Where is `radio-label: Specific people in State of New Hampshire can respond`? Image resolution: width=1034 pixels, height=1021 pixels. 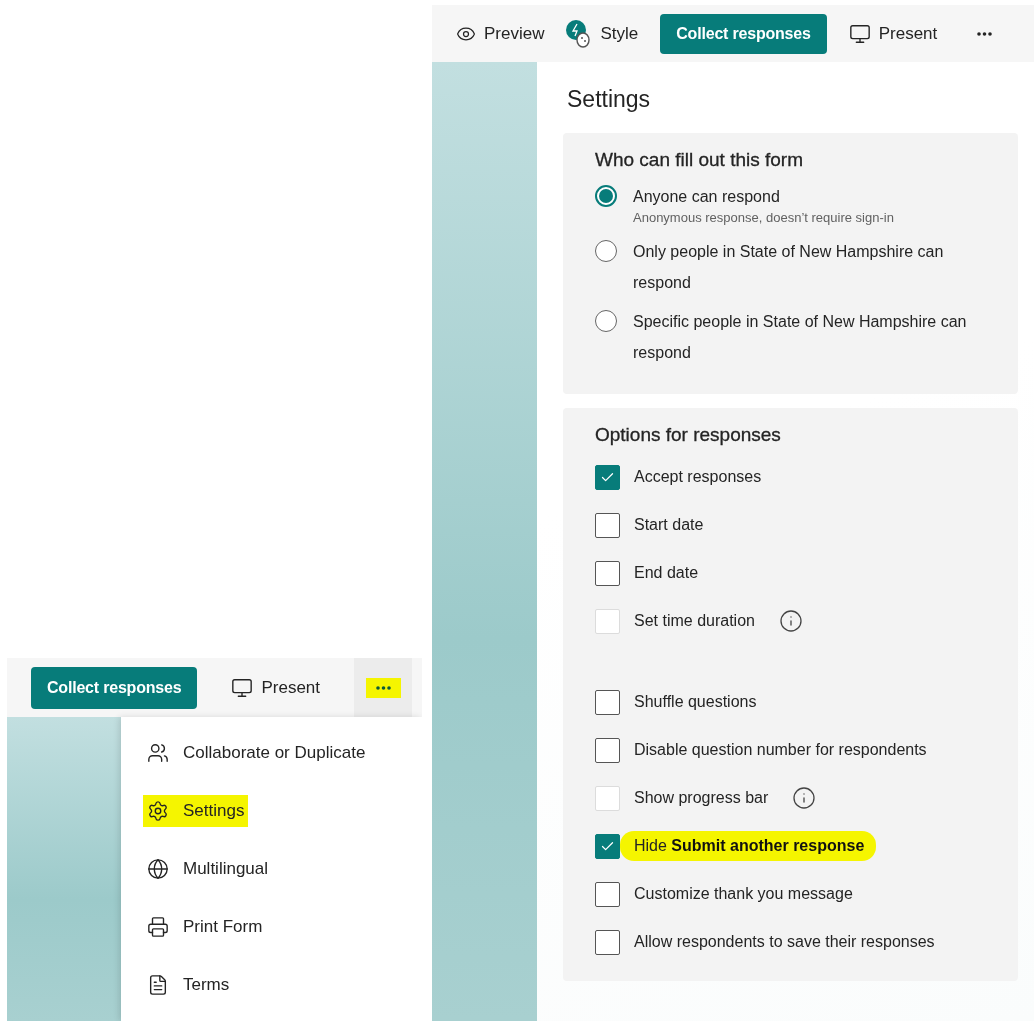 radio-label: Specific people in State of New Hampshire can respond is located at coordinates (800, 337).